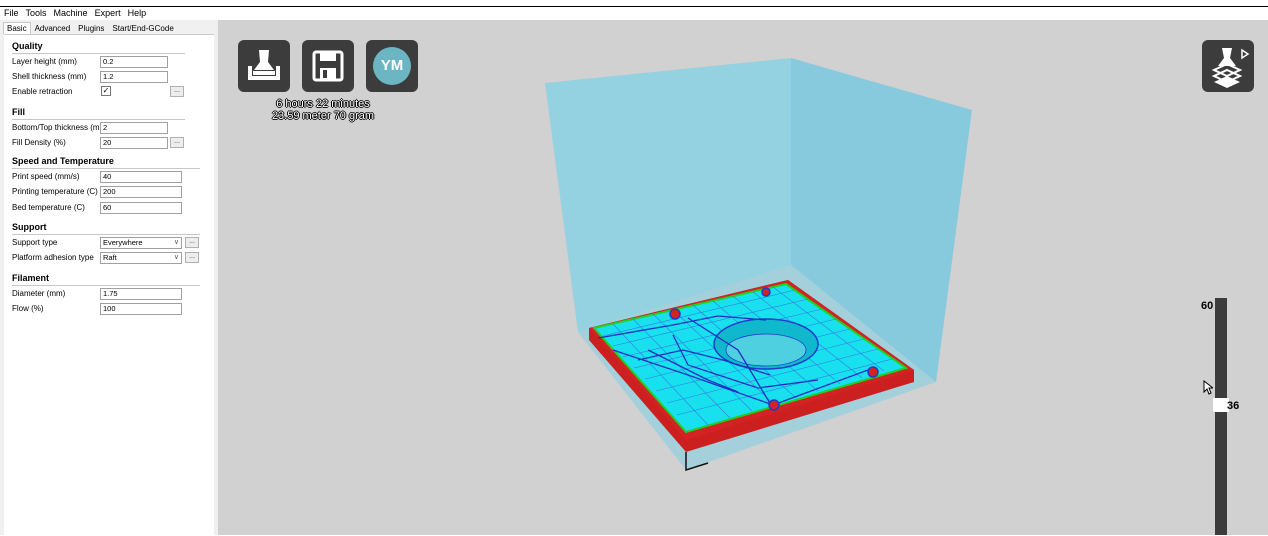 The image size is (1268, 536). Describe the element at coordinates (141, 192) in the screenshot. I see `printing-temperature-input: 200` at that location.